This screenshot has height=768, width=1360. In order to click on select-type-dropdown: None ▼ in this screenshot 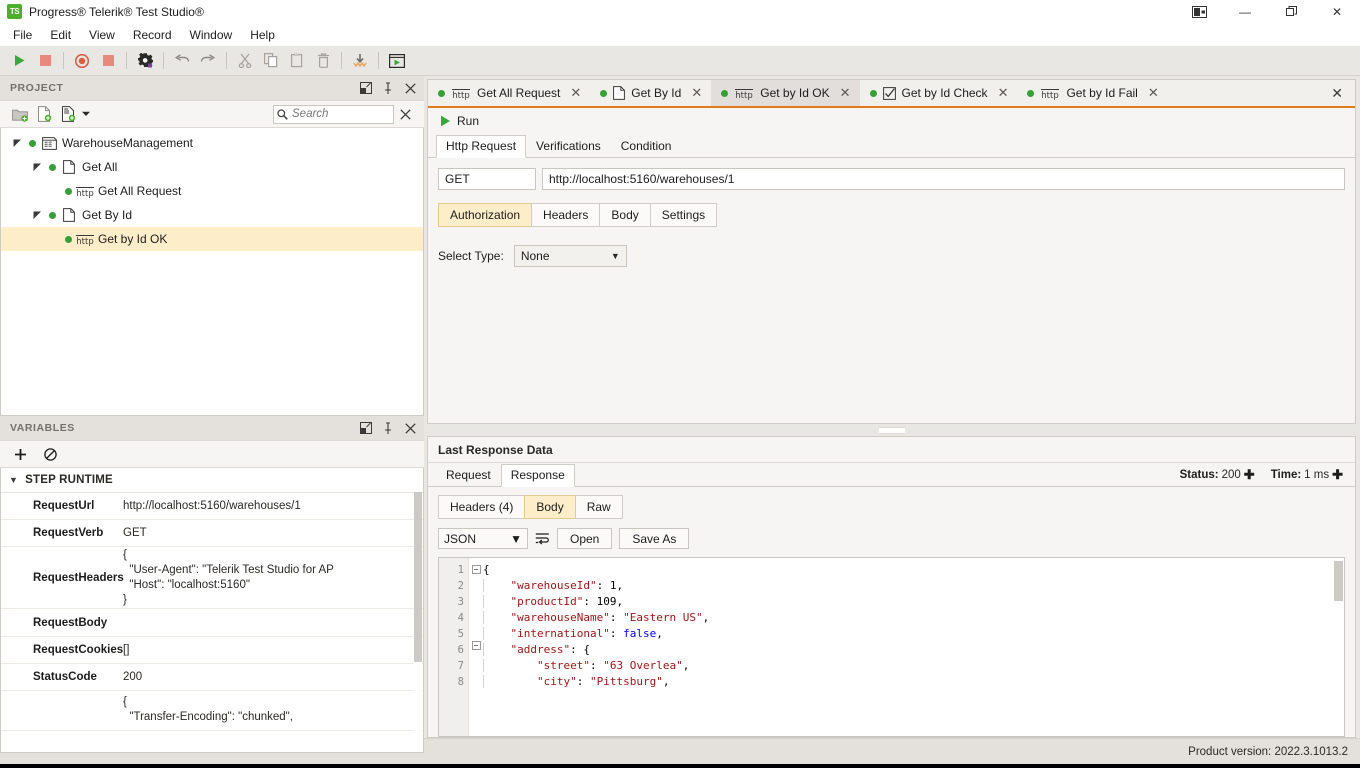, I will do `click(570, 256)`.